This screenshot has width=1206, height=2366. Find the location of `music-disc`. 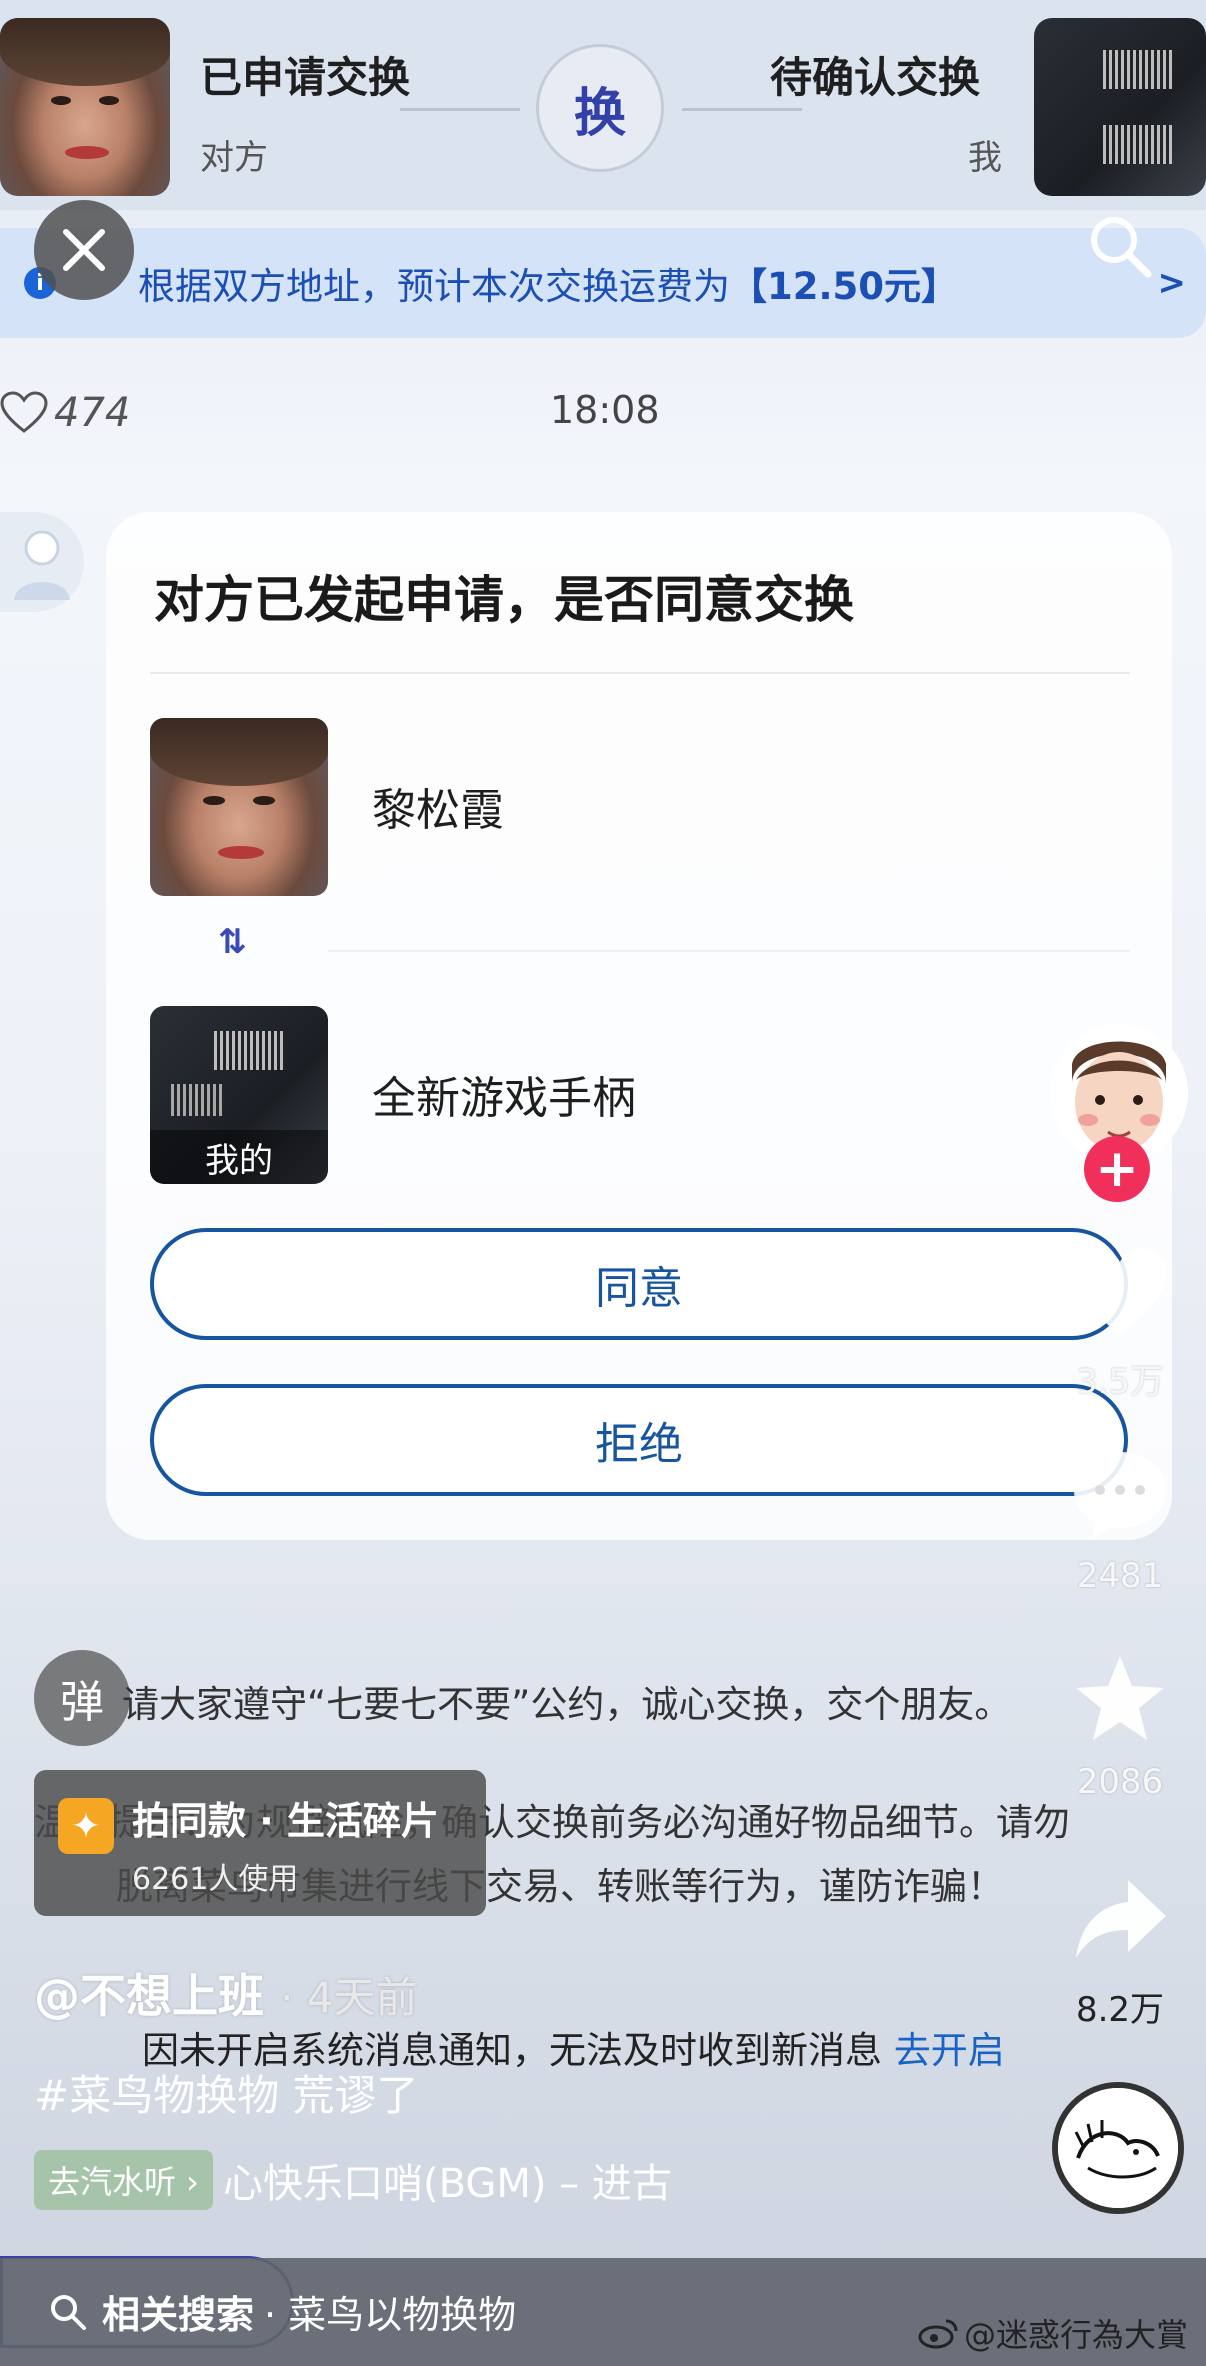

music-disc is located at coordinates (1118, 2148).